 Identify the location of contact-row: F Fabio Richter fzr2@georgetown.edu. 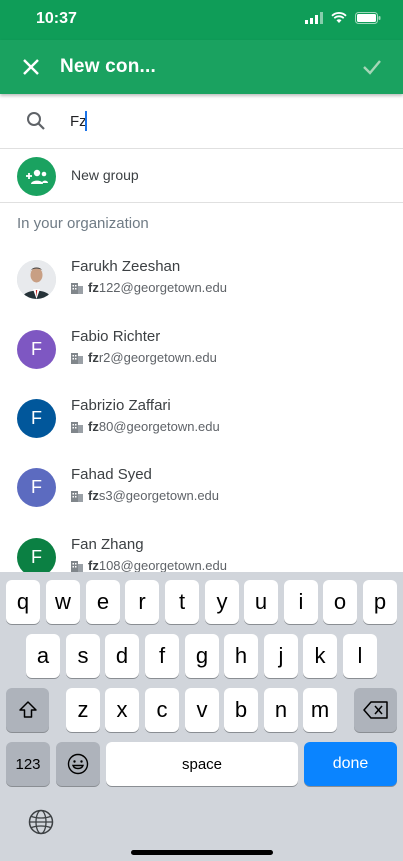
(201, 354).